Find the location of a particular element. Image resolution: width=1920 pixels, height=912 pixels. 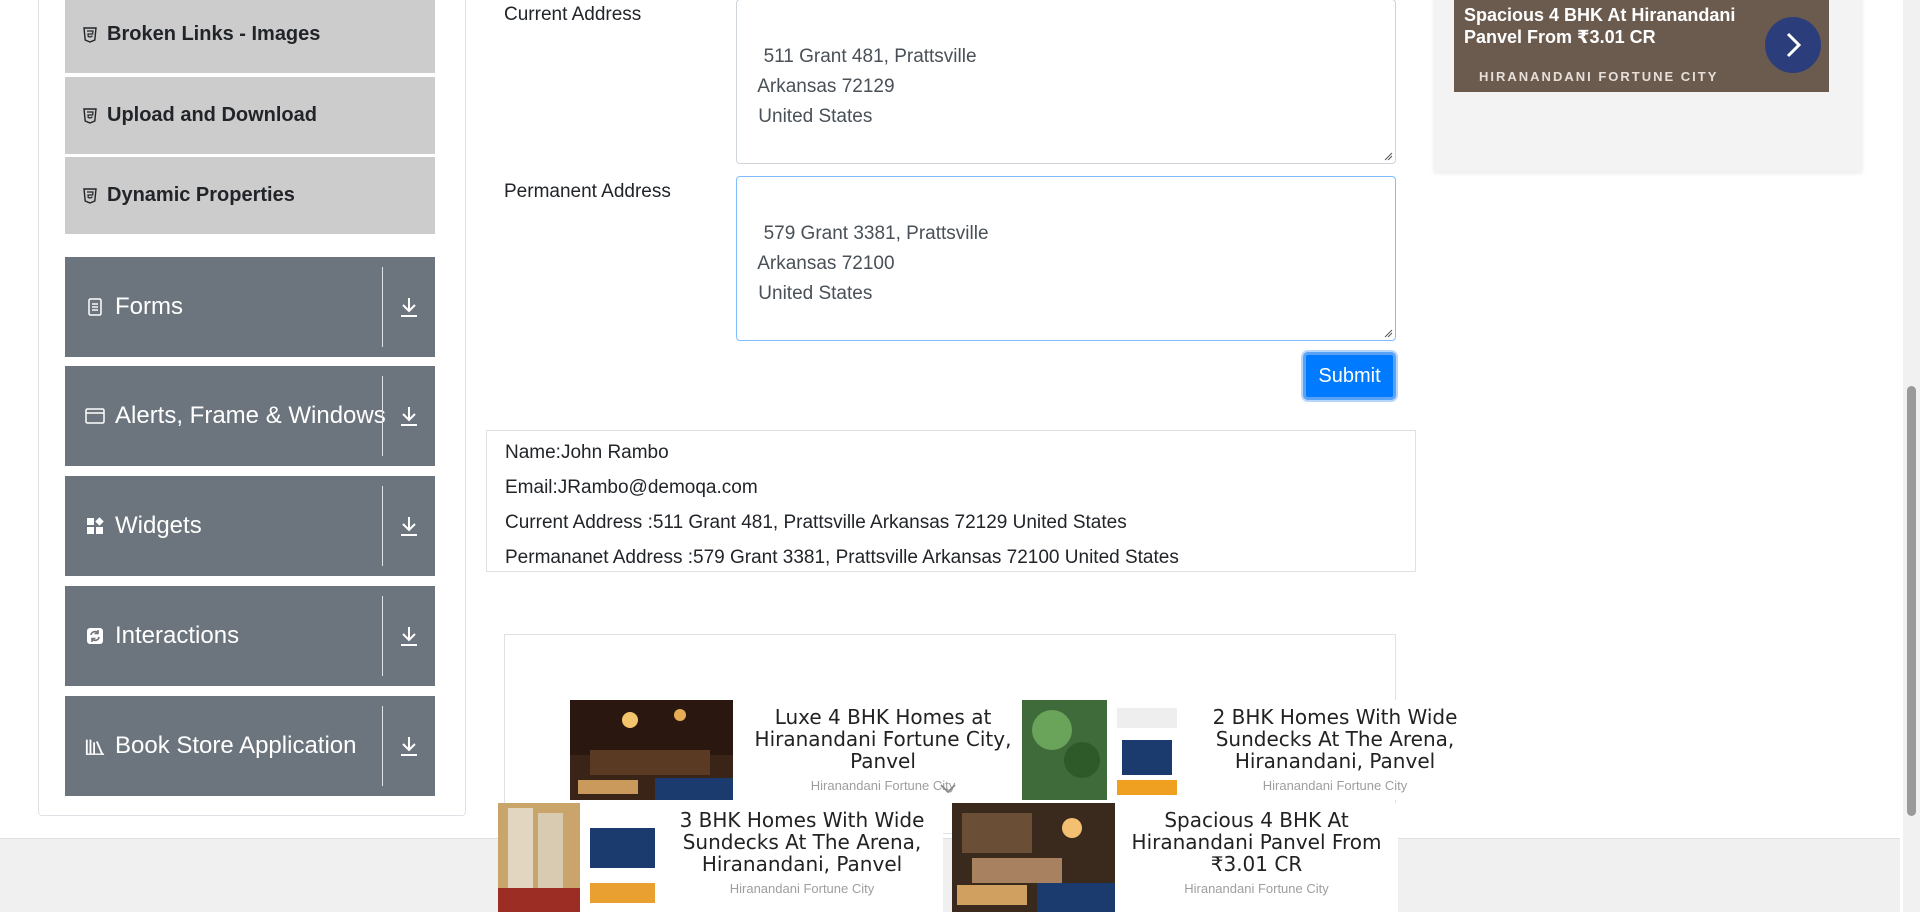

scrollbar is located at coordinates (1911, 456).